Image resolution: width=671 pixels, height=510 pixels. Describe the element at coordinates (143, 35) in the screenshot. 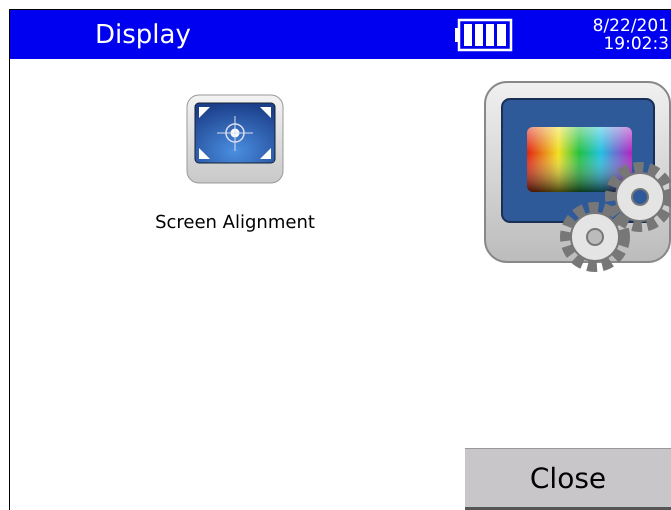

I see `window-title: Display` at that location.